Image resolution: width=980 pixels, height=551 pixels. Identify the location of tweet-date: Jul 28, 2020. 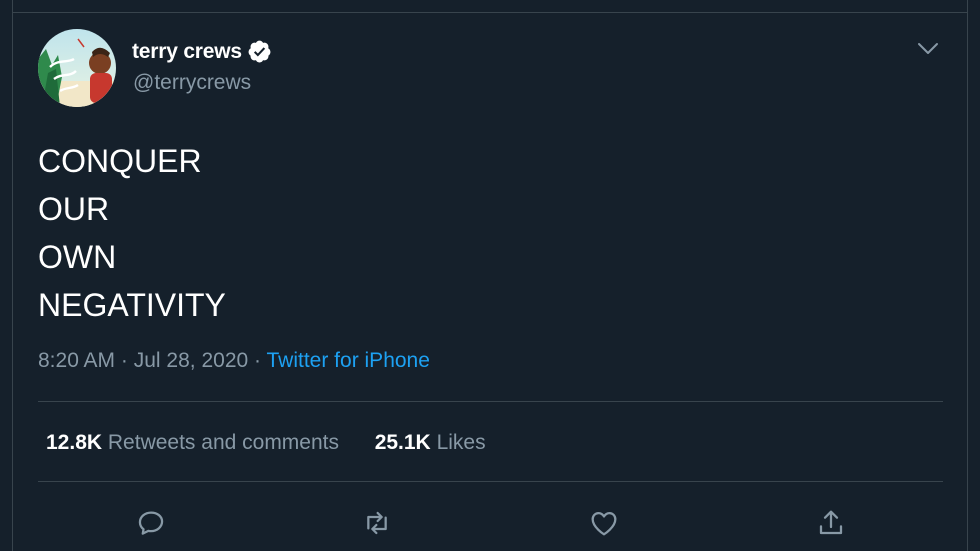
(191, 360).